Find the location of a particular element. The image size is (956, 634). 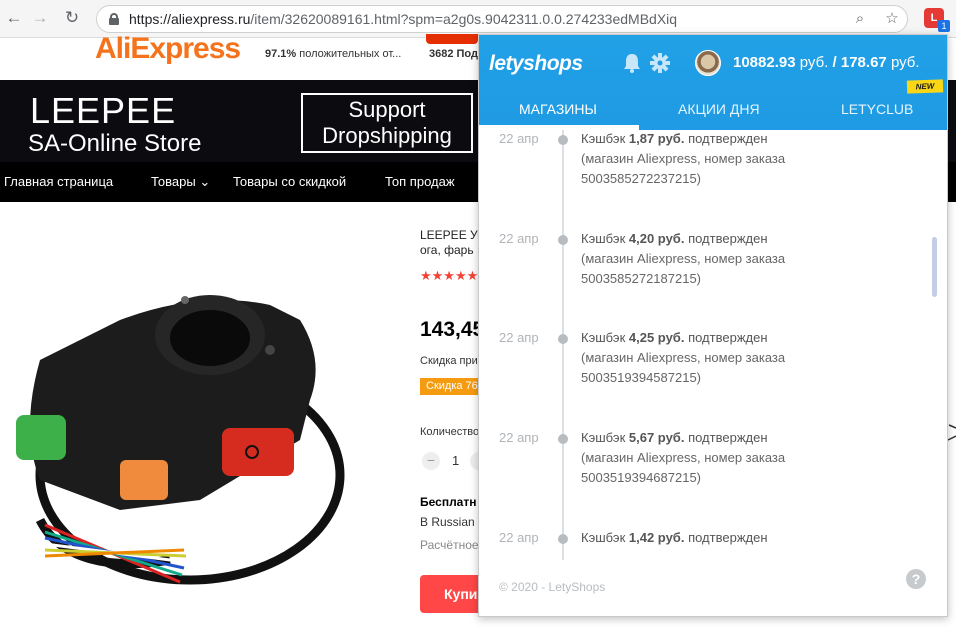

shipping-title: Бесплатн is located at coordinates (448, 502).